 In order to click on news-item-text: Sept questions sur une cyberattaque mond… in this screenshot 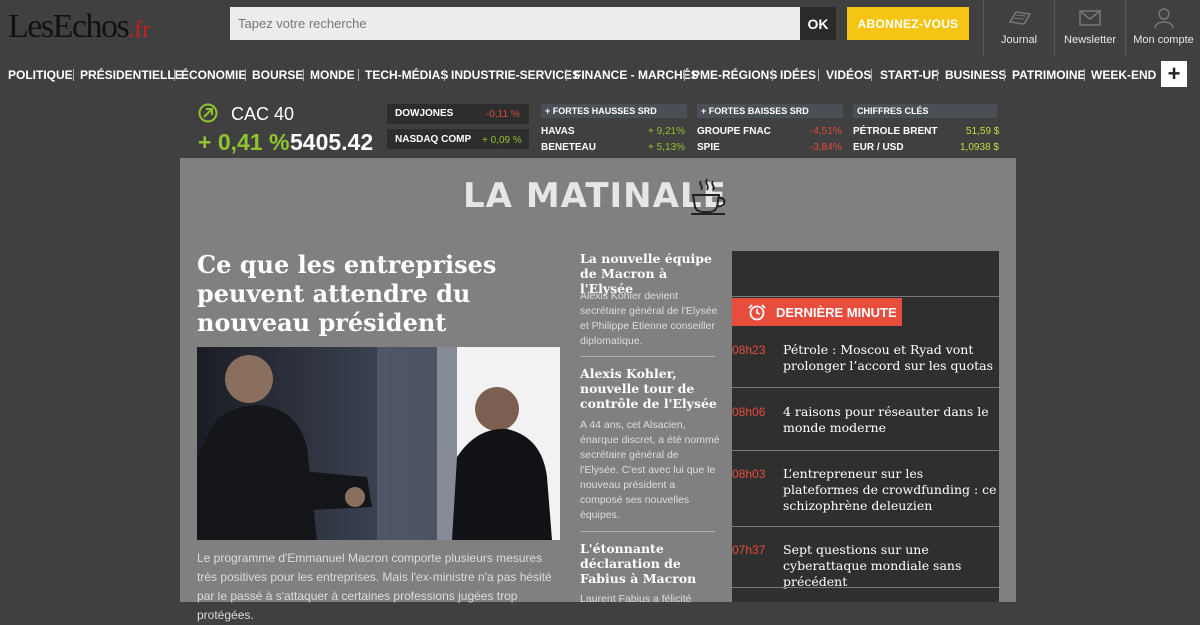, I will do `click(890, 566)`.